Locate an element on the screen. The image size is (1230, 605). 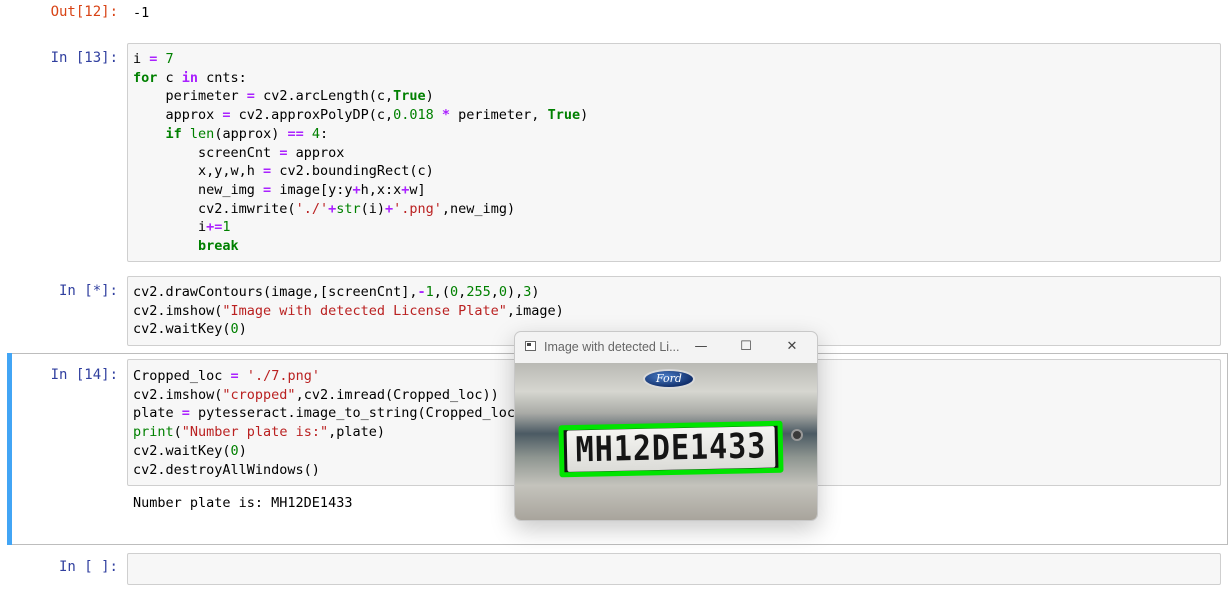
cell-14-output: Number plate is: MH12DE1433 is located at coordinates (243, 503).